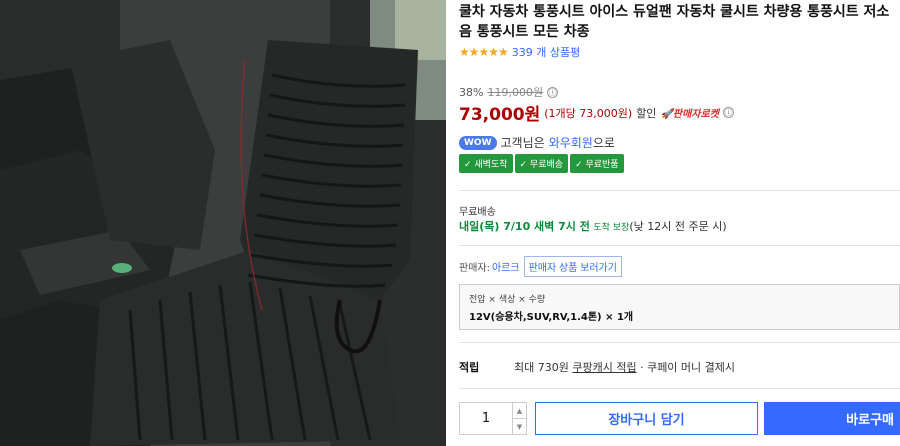 Image resolution: width=900 pixels, height=446 pixels. Describe the element at coordinates (484, 52) in the screenshot. I see `rating-stars-icon: ★★★★★` at that location.